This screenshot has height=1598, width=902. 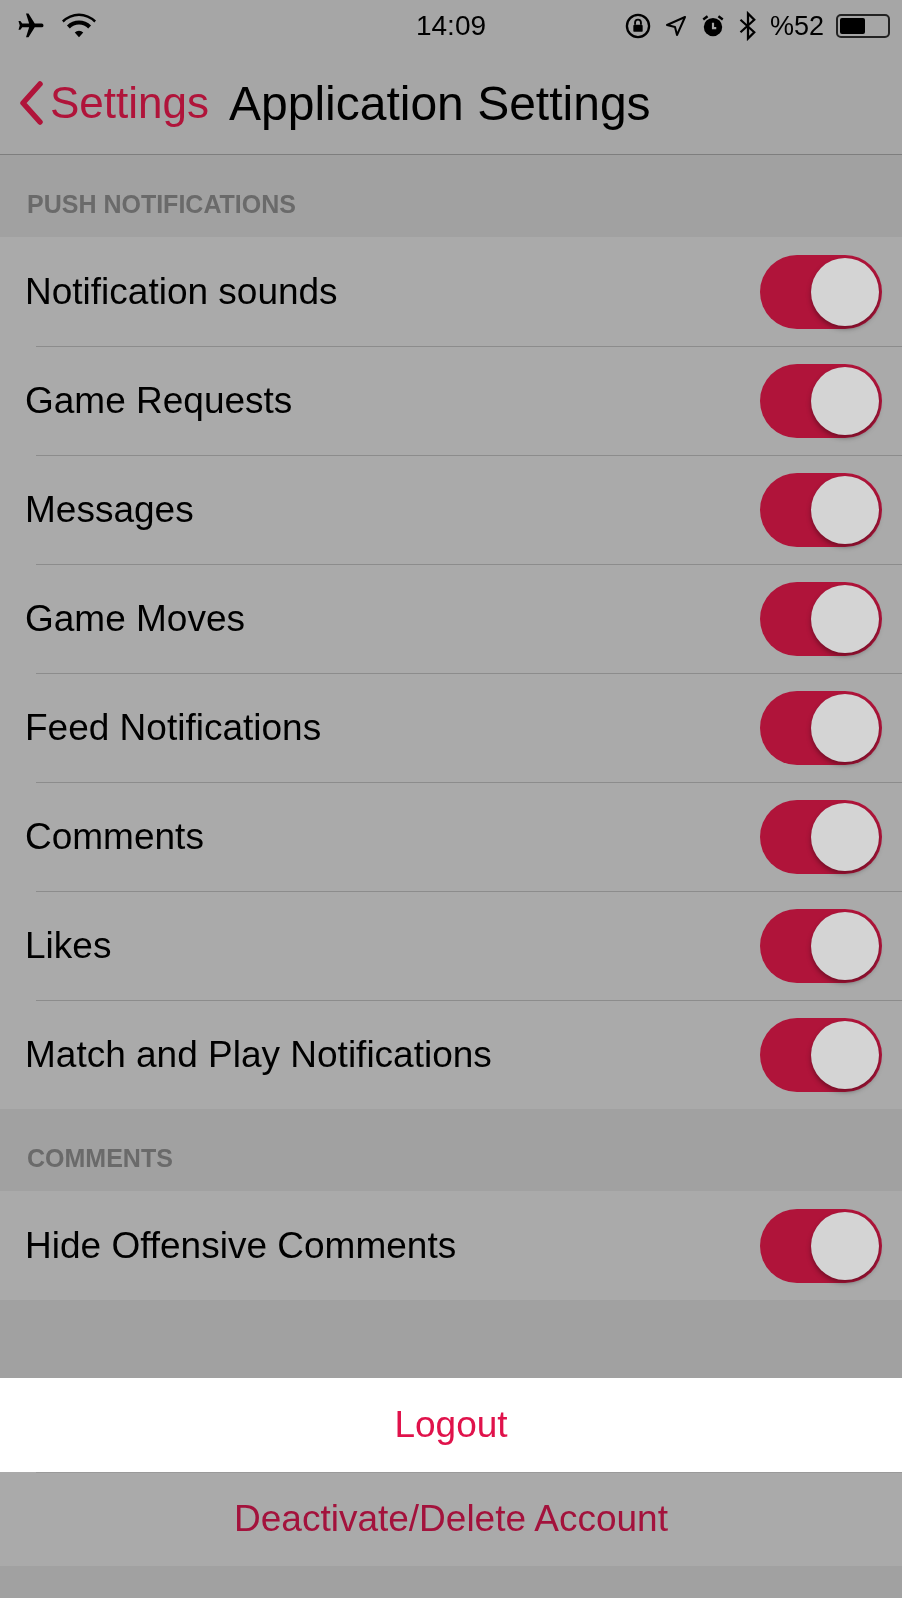 I want to click on action-link: Deactivate/Delete Account, so click(x=451, y=1519).